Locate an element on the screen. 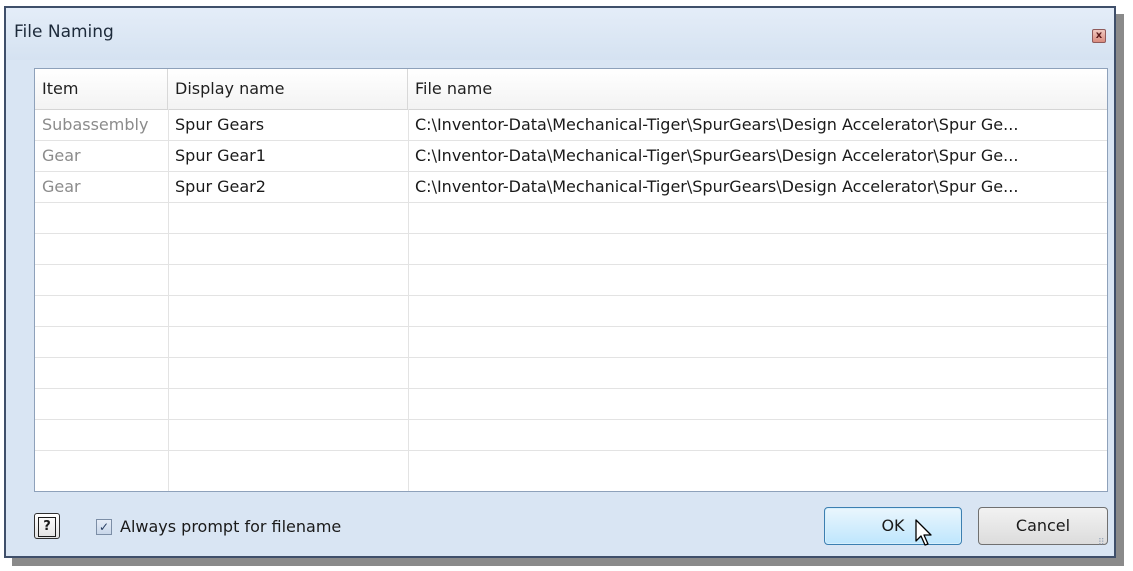  close-icon: x is located at coordinates (1099, 35).